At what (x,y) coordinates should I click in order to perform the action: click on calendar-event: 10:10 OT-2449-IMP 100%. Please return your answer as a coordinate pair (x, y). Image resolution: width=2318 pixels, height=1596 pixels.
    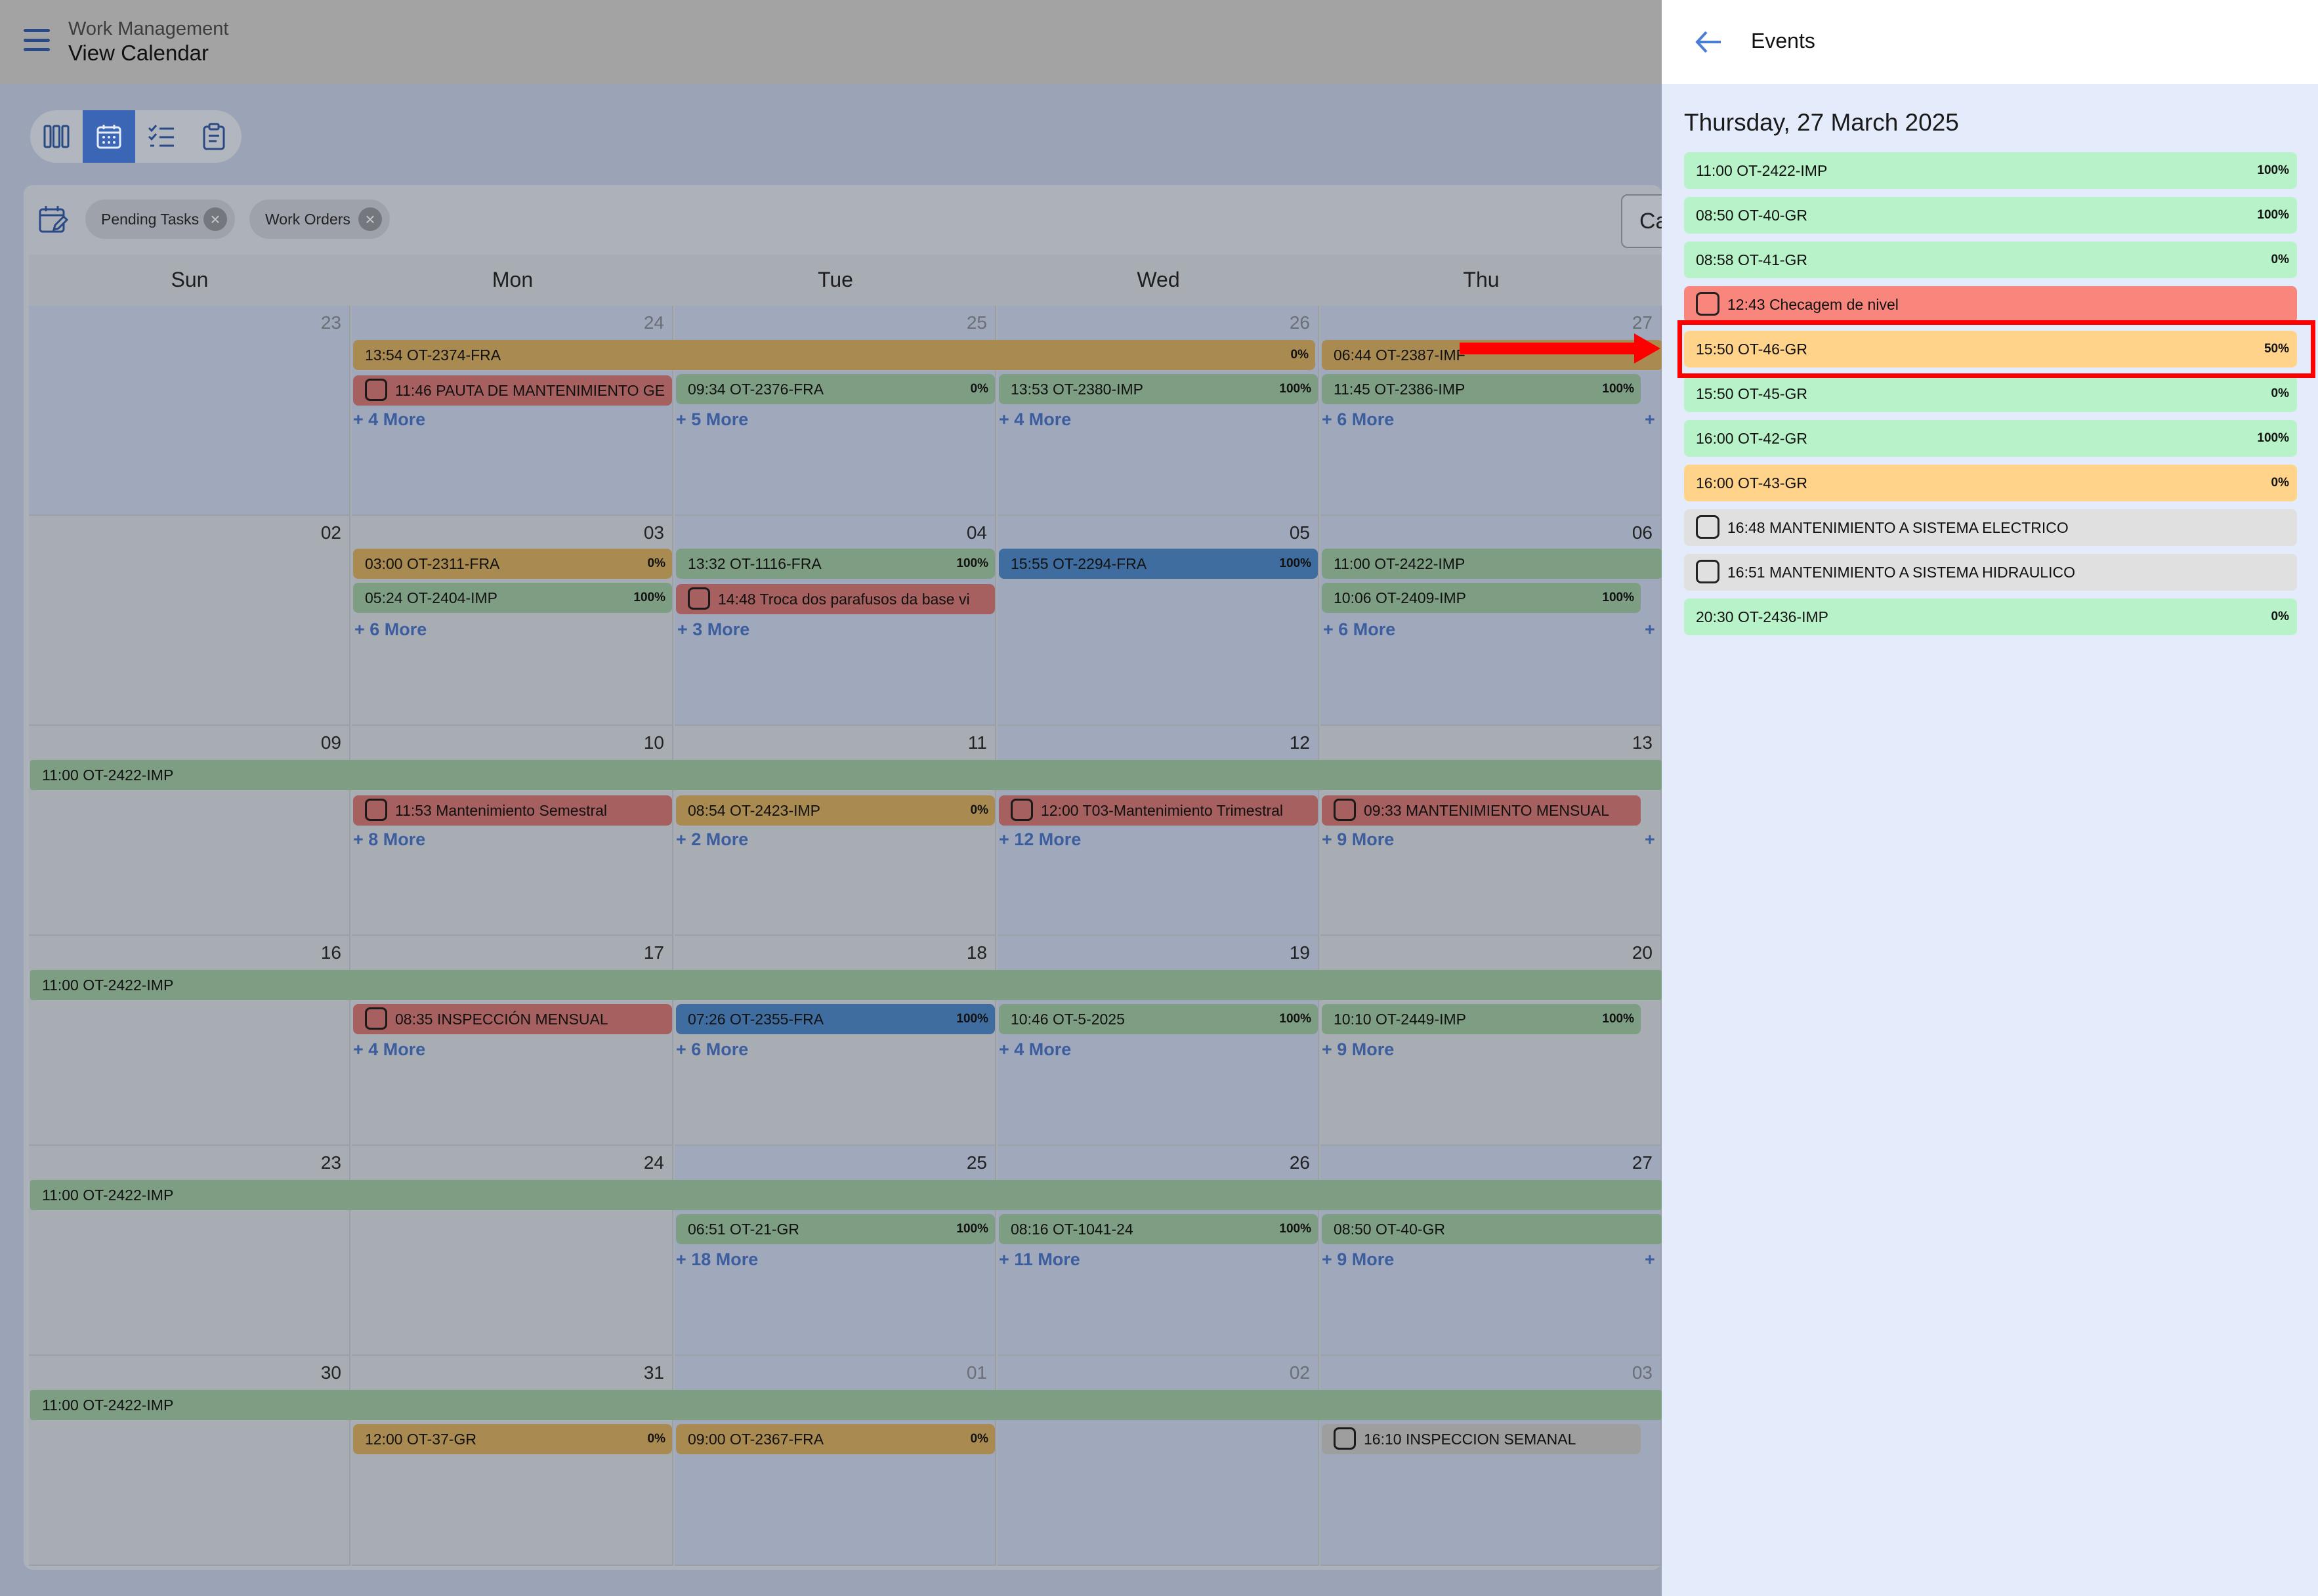
    Looking at the image, I should click on (1481, 1019).